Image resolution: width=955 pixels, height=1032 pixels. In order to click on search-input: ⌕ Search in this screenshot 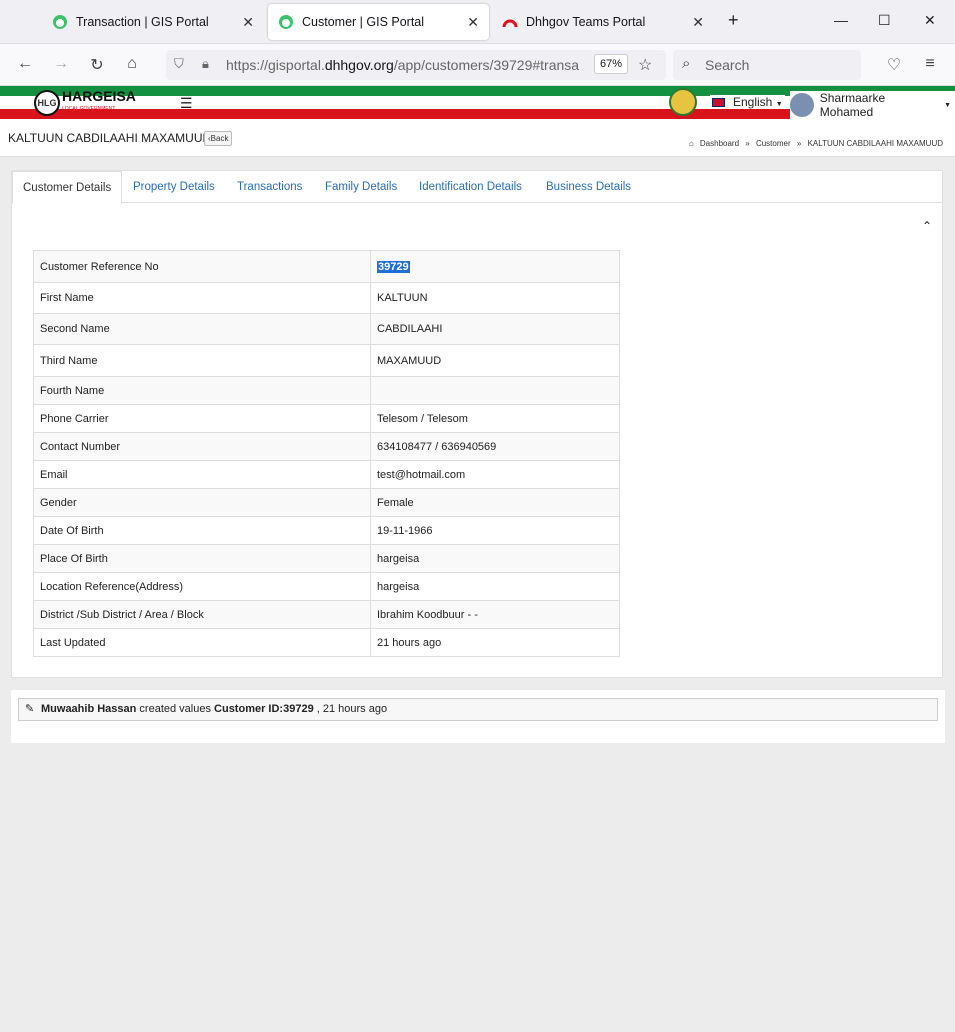, I will do `click(767, 65)`.